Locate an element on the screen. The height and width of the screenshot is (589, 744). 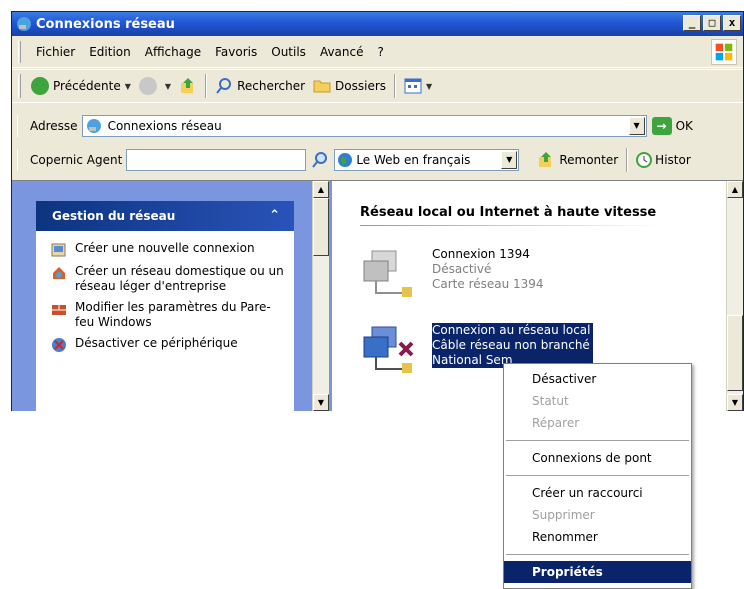
task-box-title: Gestion du réseau is located at coordinates (114, 216).